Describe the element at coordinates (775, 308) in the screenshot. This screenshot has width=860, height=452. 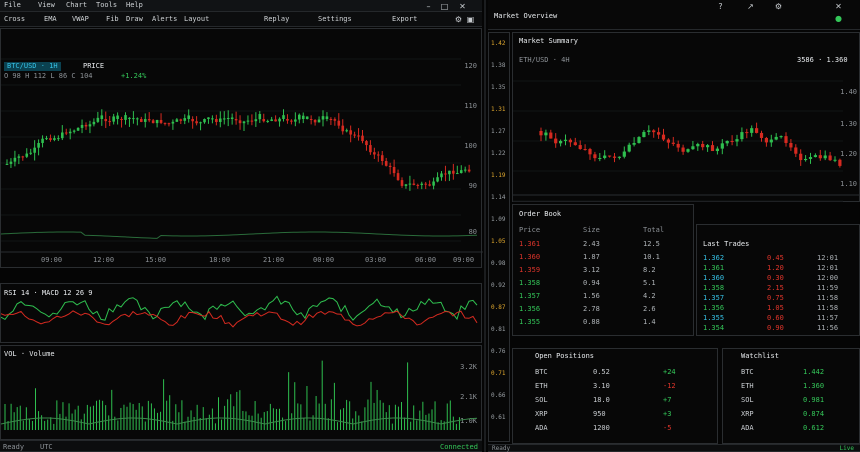
I see `table-cell: 1.05` at that location.